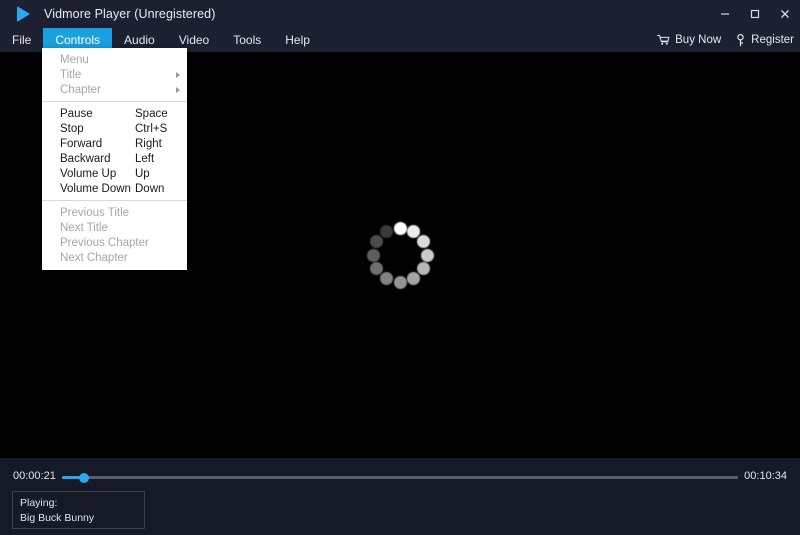 The width and height of the screenshot is (800, 535). I want to click on shopping-cart-icon, so click(663, 40).